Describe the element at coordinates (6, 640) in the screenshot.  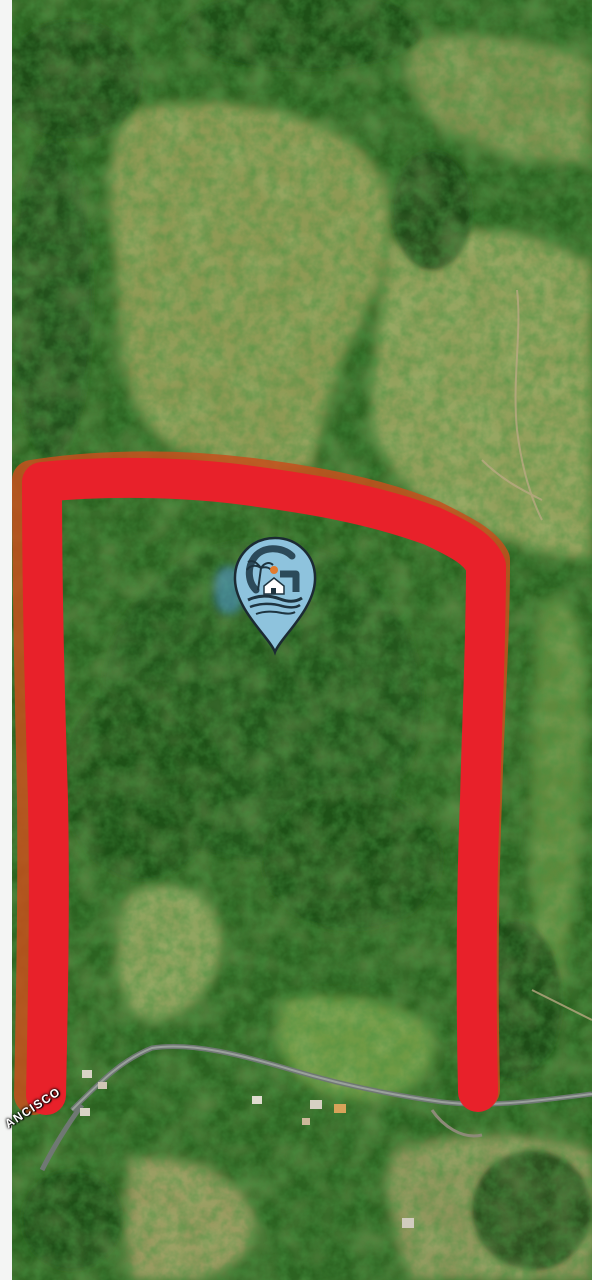
I see `map-left-edge` at that location.